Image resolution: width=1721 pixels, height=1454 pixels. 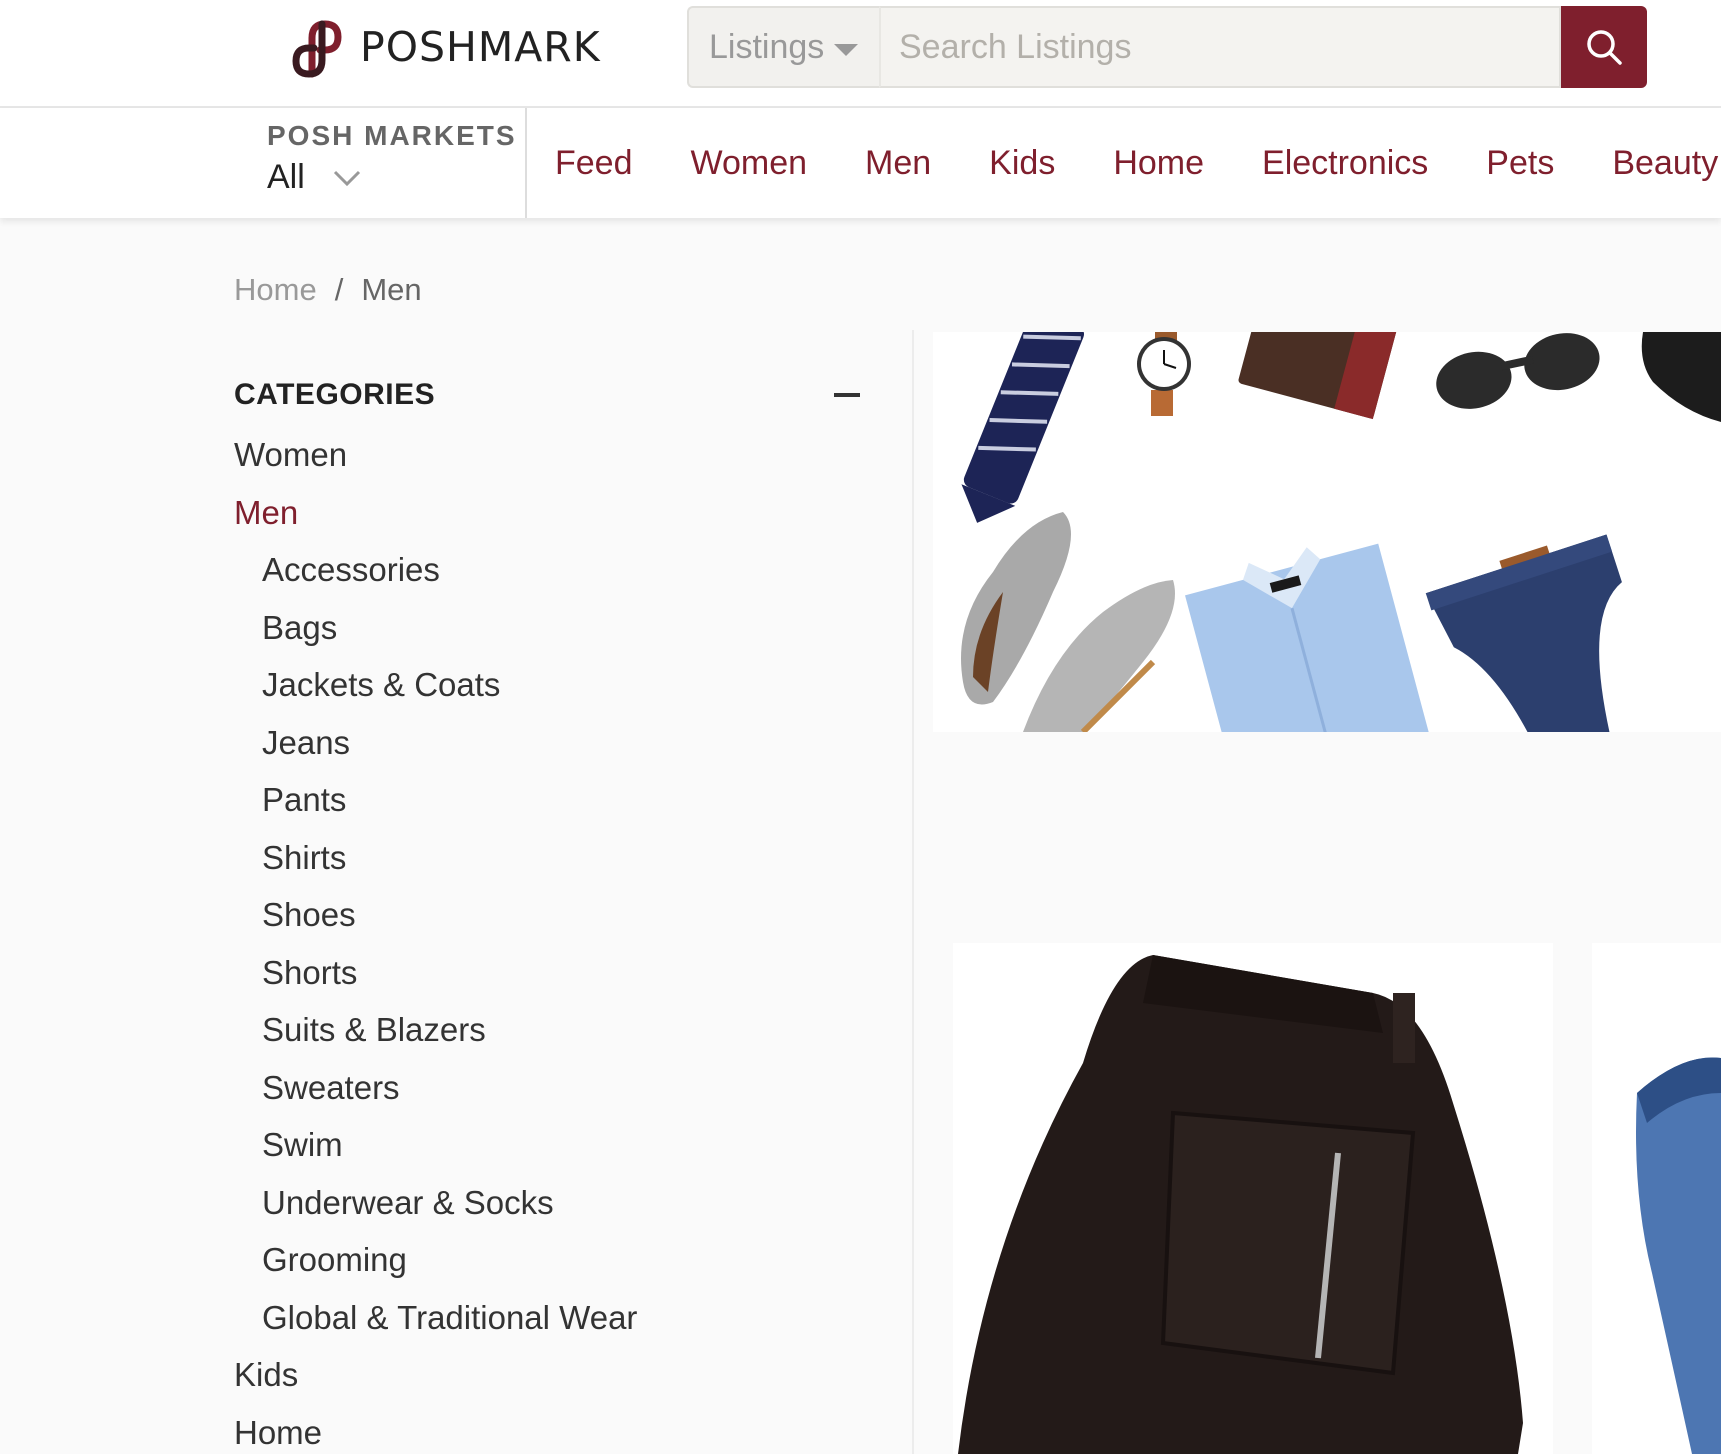 I want to click on categories-title: CATEGORIES, so click(x=335, y=394).